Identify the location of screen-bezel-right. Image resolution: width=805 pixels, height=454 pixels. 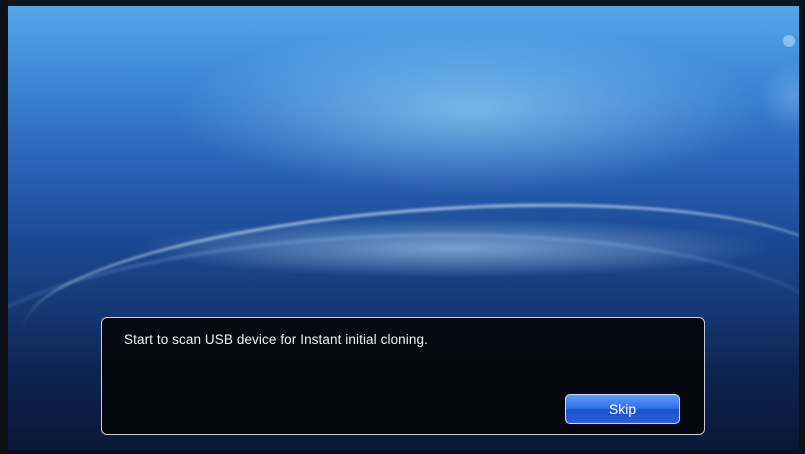
(802, 227).